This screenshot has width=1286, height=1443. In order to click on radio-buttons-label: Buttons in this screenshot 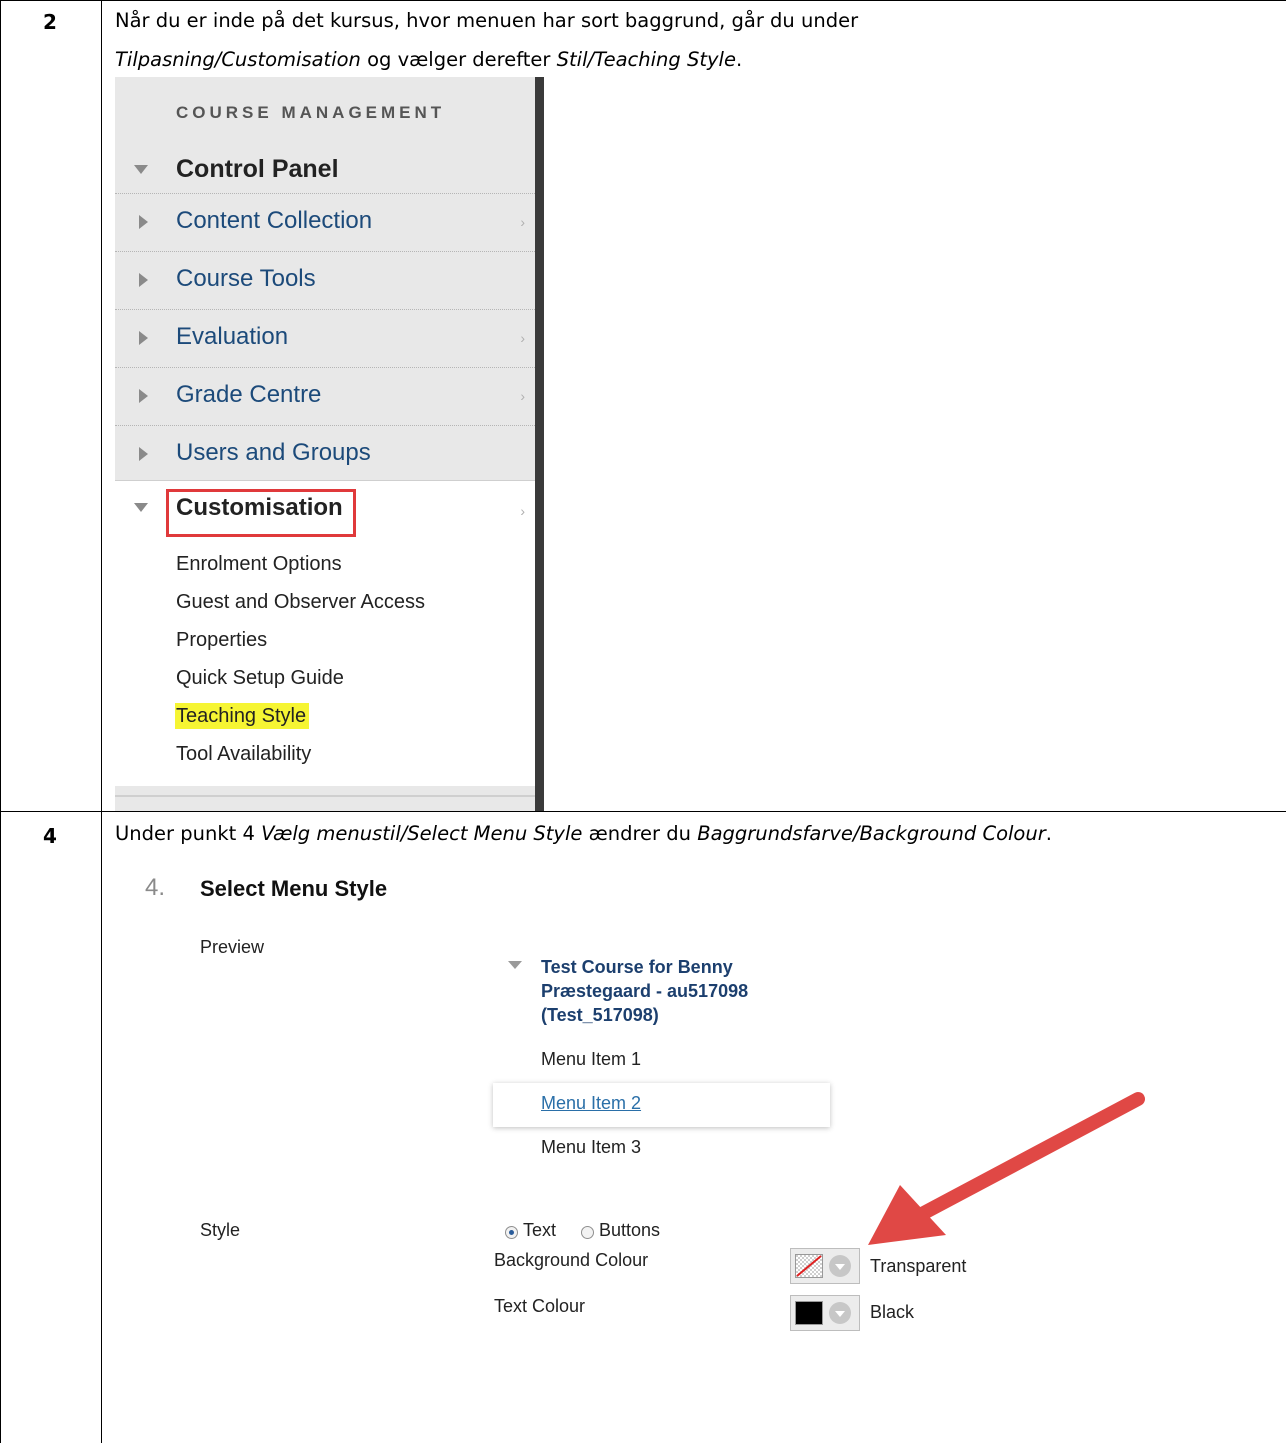, I will do `click(630, 1230)`.